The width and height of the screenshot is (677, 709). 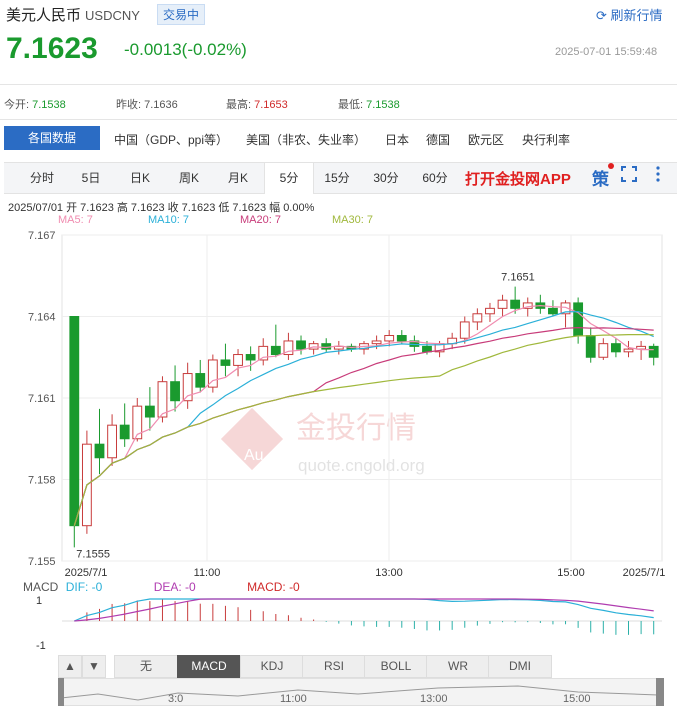 I want to click on indicator-tab-rsi: RSI, so click(x=334, y=666).